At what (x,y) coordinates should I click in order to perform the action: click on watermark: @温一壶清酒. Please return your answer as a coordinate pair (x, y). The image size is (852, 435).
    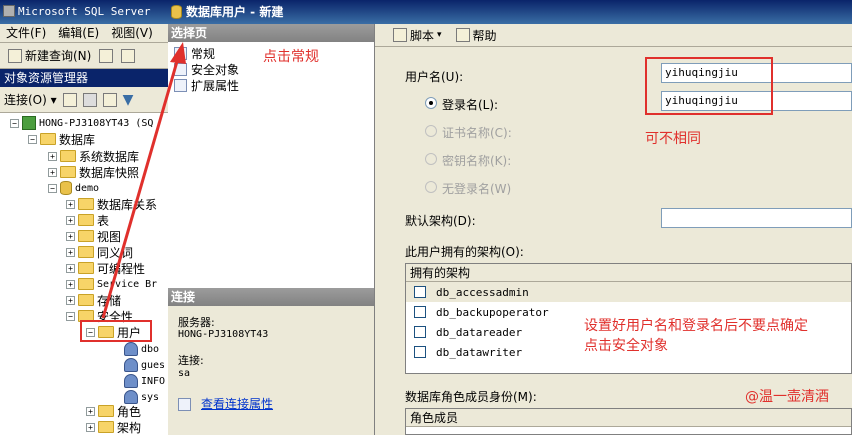
    Looking at the image, I should click on (787, 397).